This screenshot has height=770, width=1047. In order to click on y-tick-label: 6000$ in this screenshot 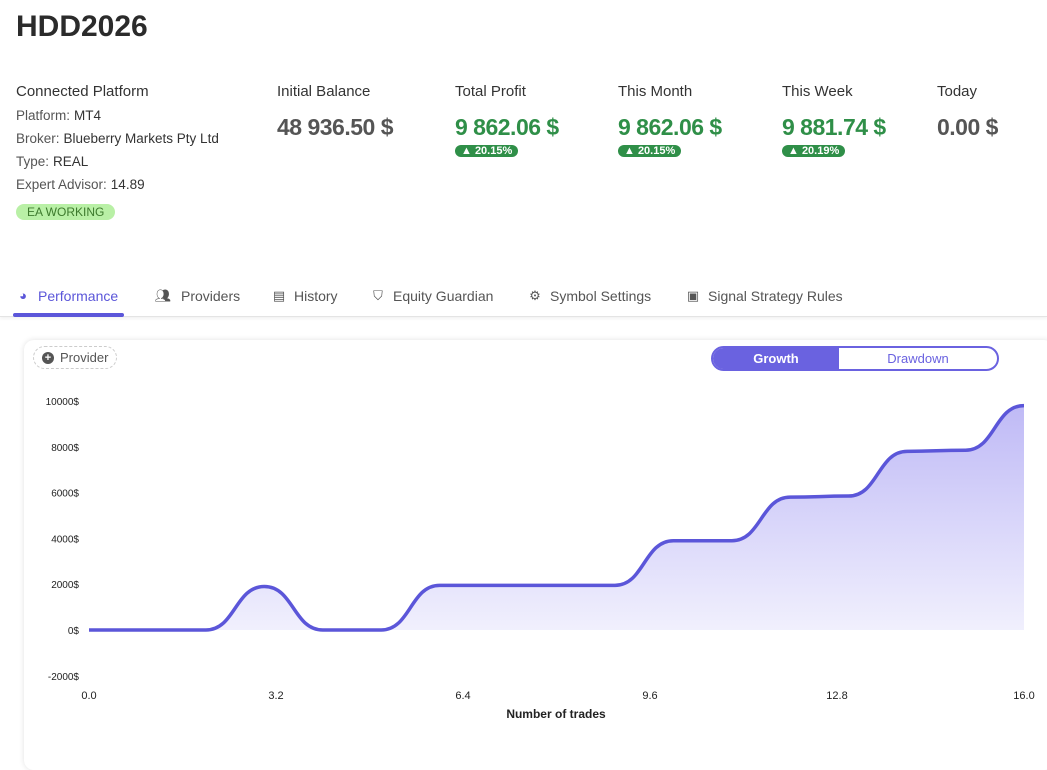, I will do `click(65, 494)`.